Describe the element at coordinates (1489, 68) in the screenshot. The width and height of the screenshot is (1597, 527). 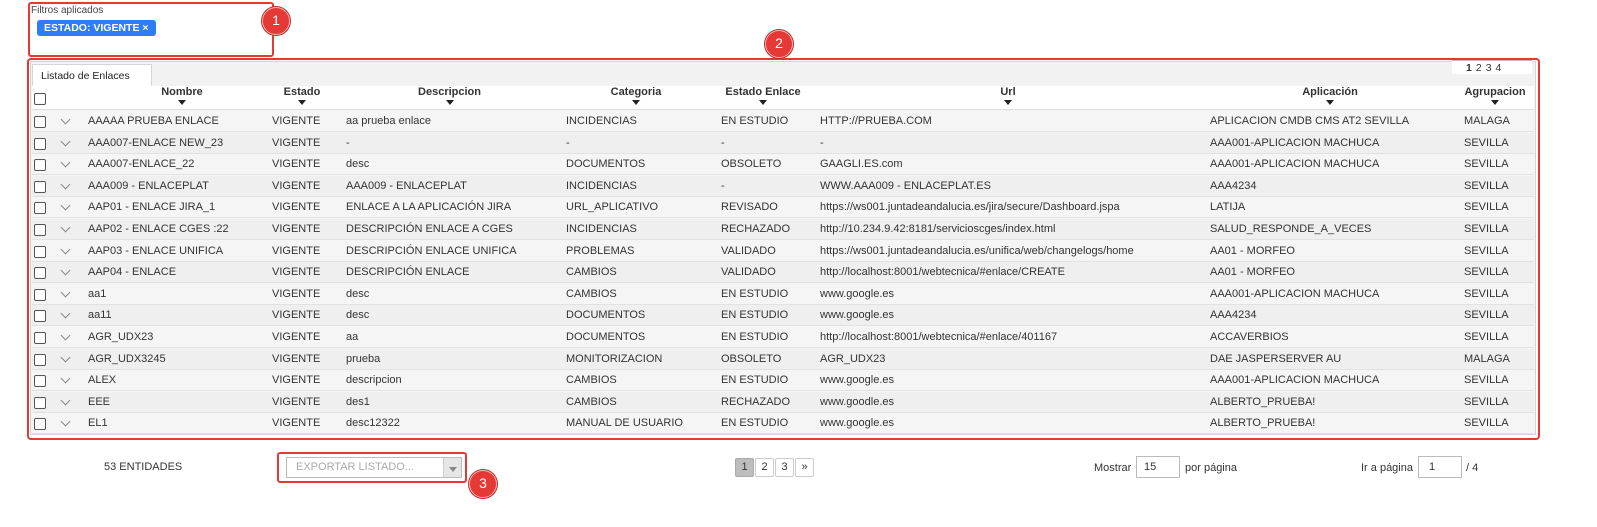
I see `top-page-3: 3` at that location.